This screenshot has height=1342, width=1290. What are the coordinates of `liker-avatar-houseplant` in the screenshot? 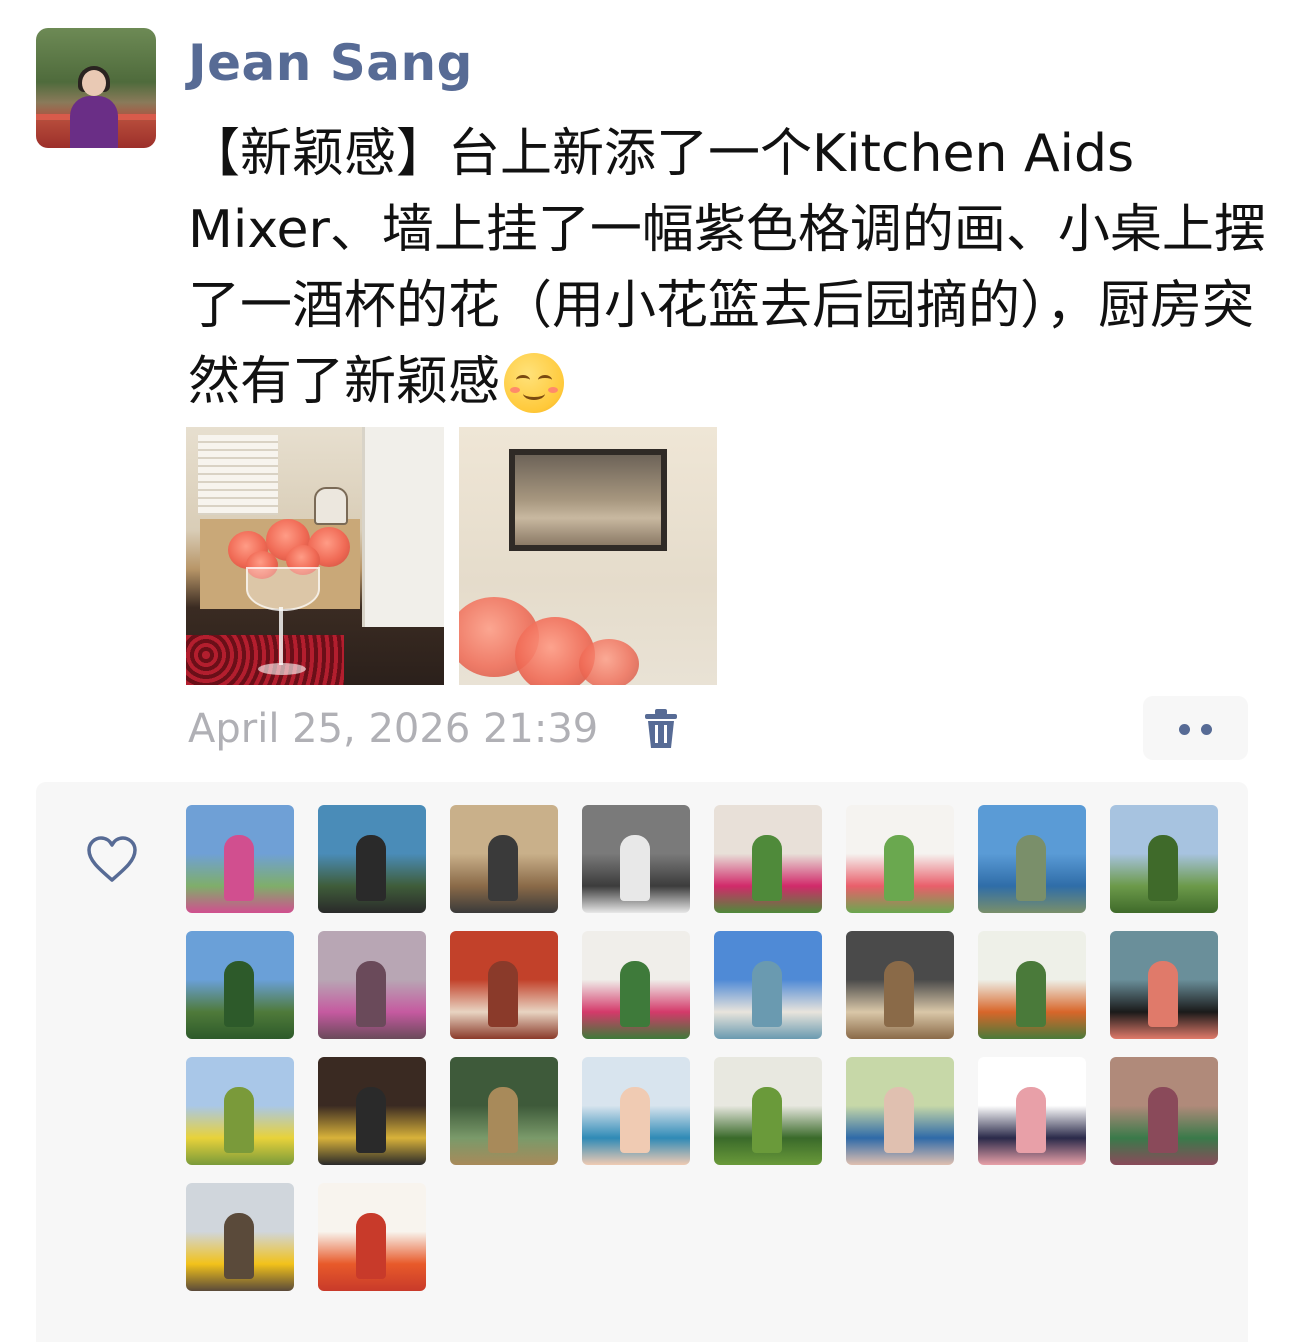 It's located at (768, 1111).